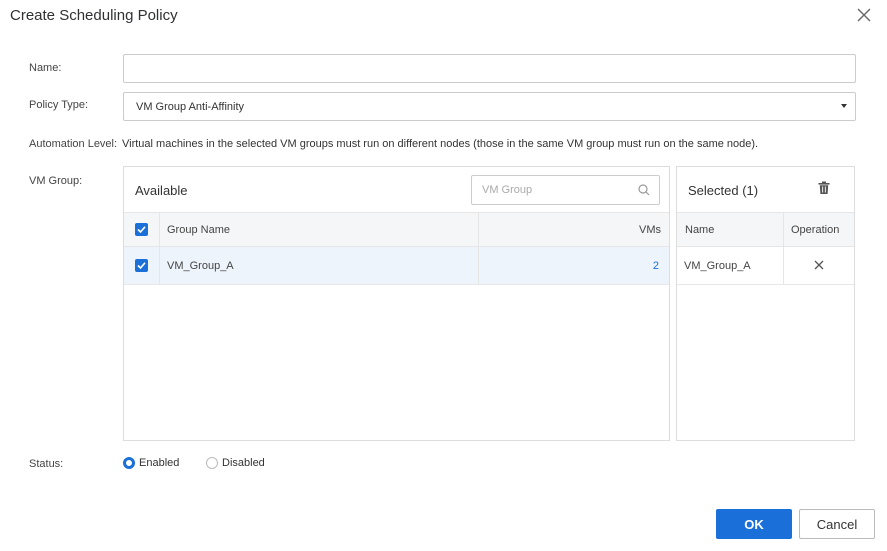  What do you see at coordinates (212, 463) in the screenshot?
I see `radio-unselected-icon` at bounding box center [212, 463].